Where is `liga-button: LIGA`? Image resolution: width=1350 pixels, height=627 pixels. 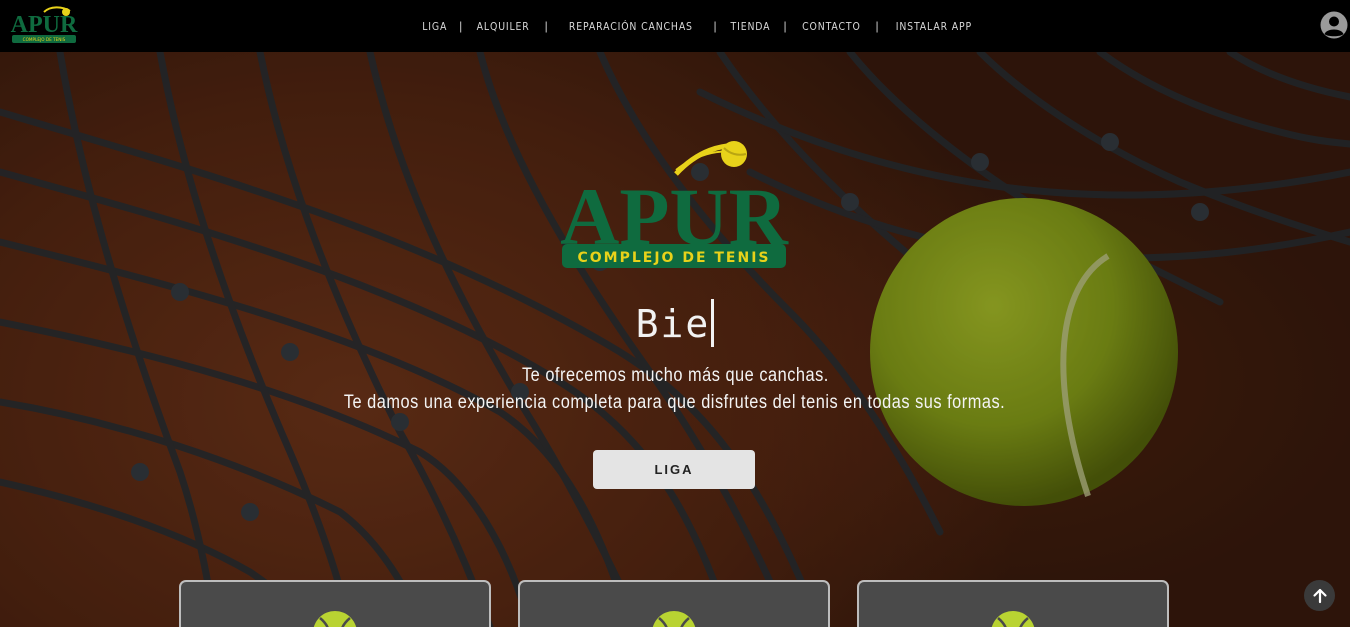 liga-button: LIGA is located at coordinates (674, 469).